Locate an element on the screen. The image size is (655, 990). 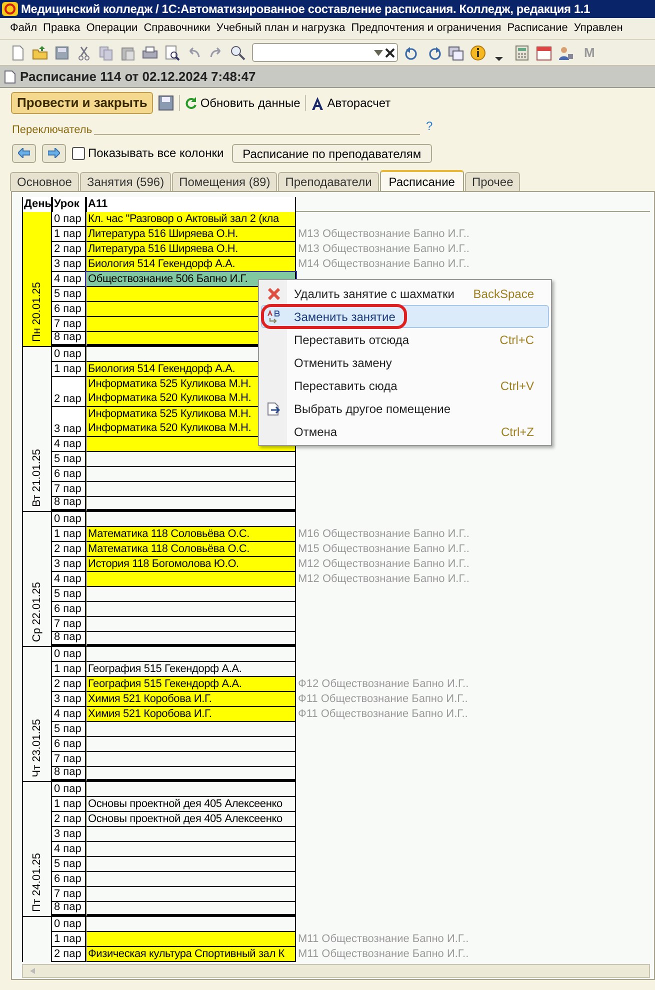
menu-item: Расписание is located at coordinates (537, 28).